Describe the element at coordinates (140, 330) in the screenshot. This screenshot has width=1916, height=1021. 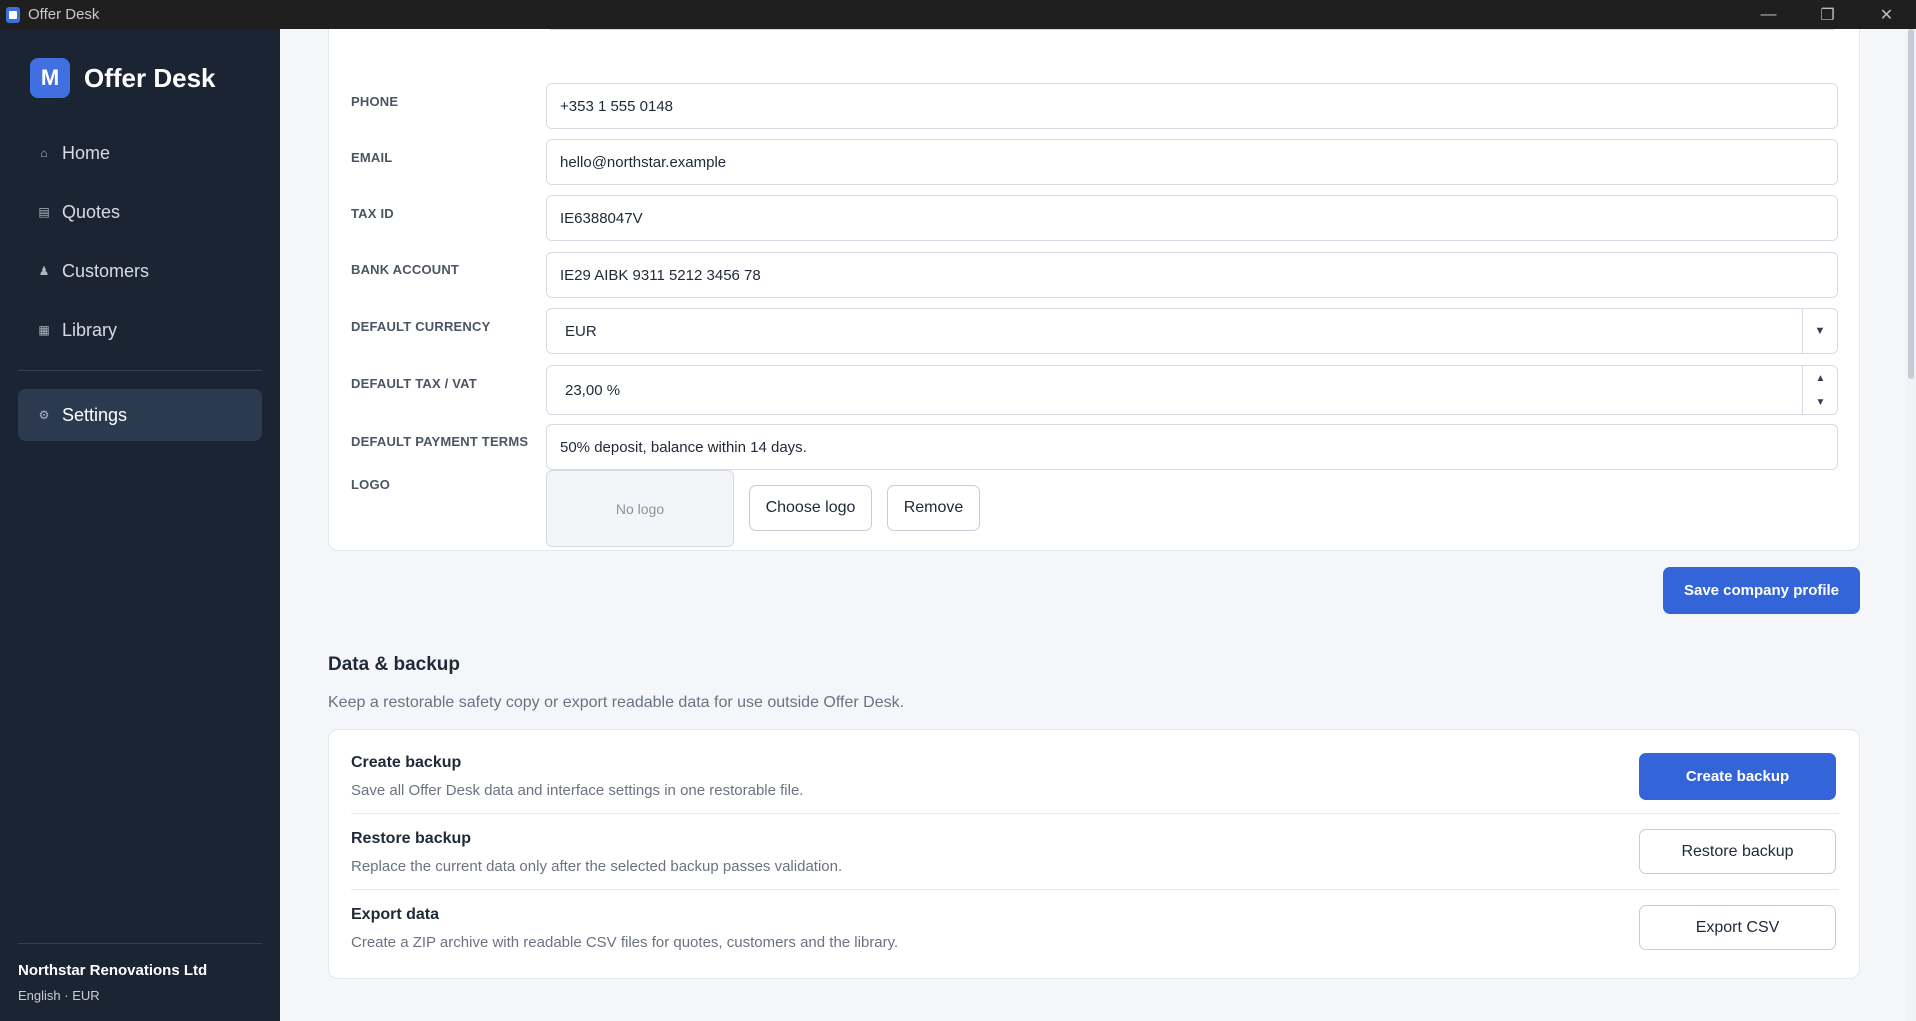
I see `sidebar-item-library: ▦ Library` at that location.